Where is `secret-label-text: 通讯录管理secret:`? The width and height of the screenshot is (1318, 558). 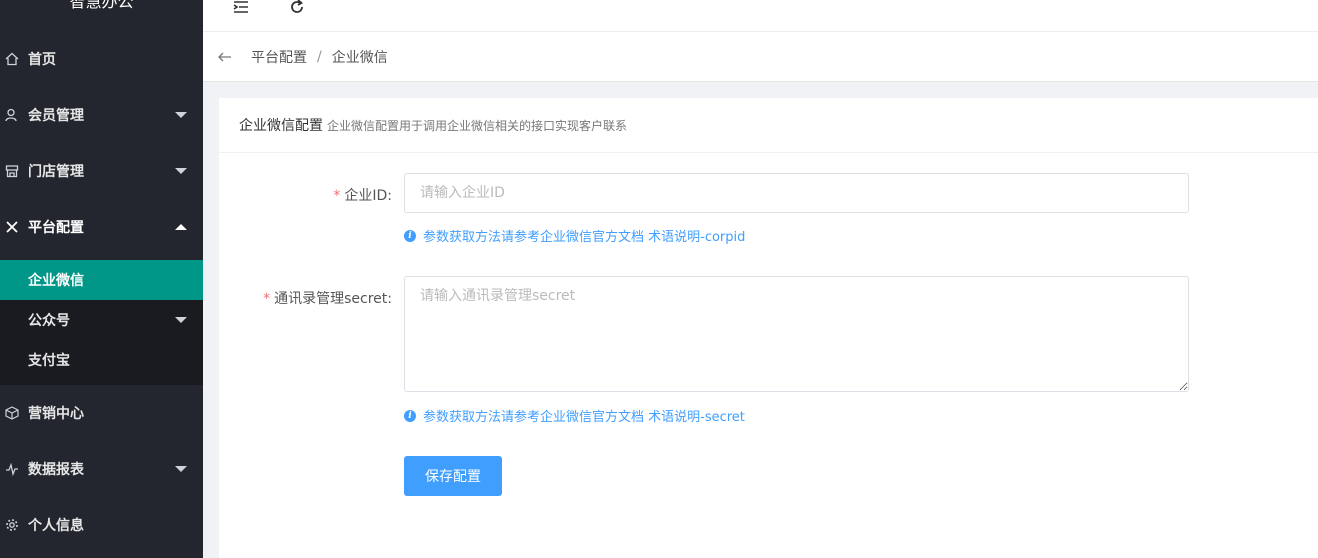 secret-label-text: 通讯录管理secret: is located at coordinates (333, 299).